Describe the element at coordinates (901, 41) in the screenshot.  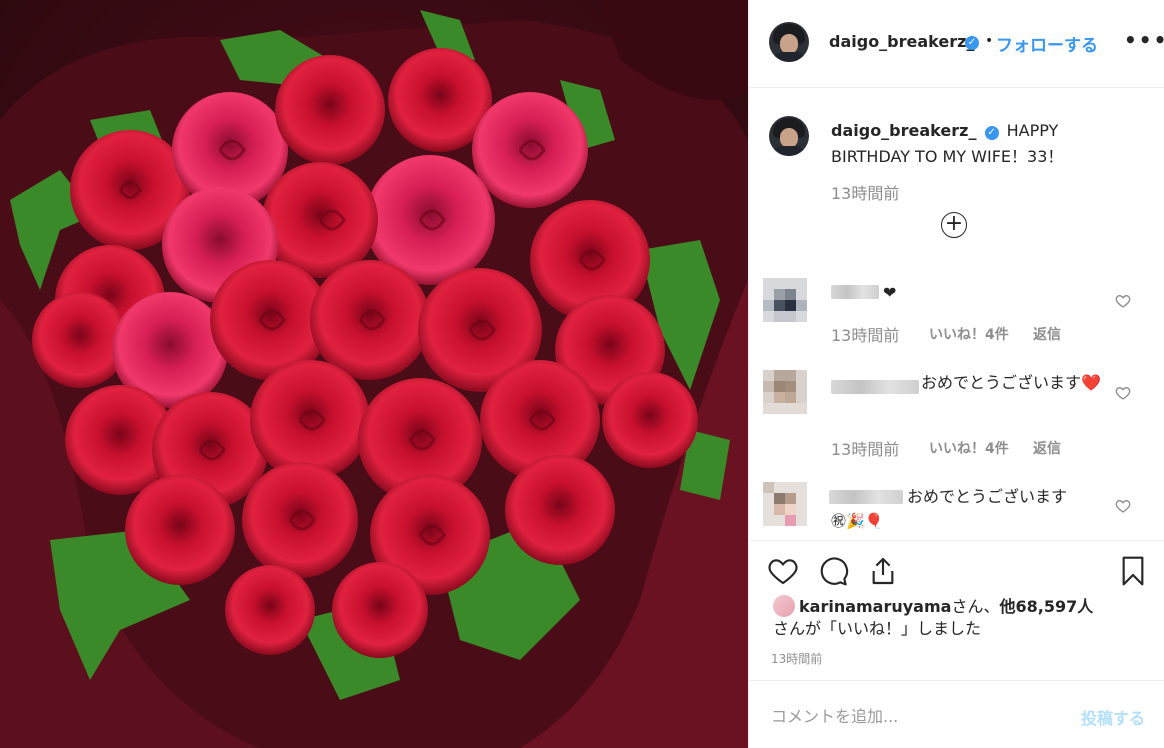
I see `author-username: daigo_breakerz_` at that location.